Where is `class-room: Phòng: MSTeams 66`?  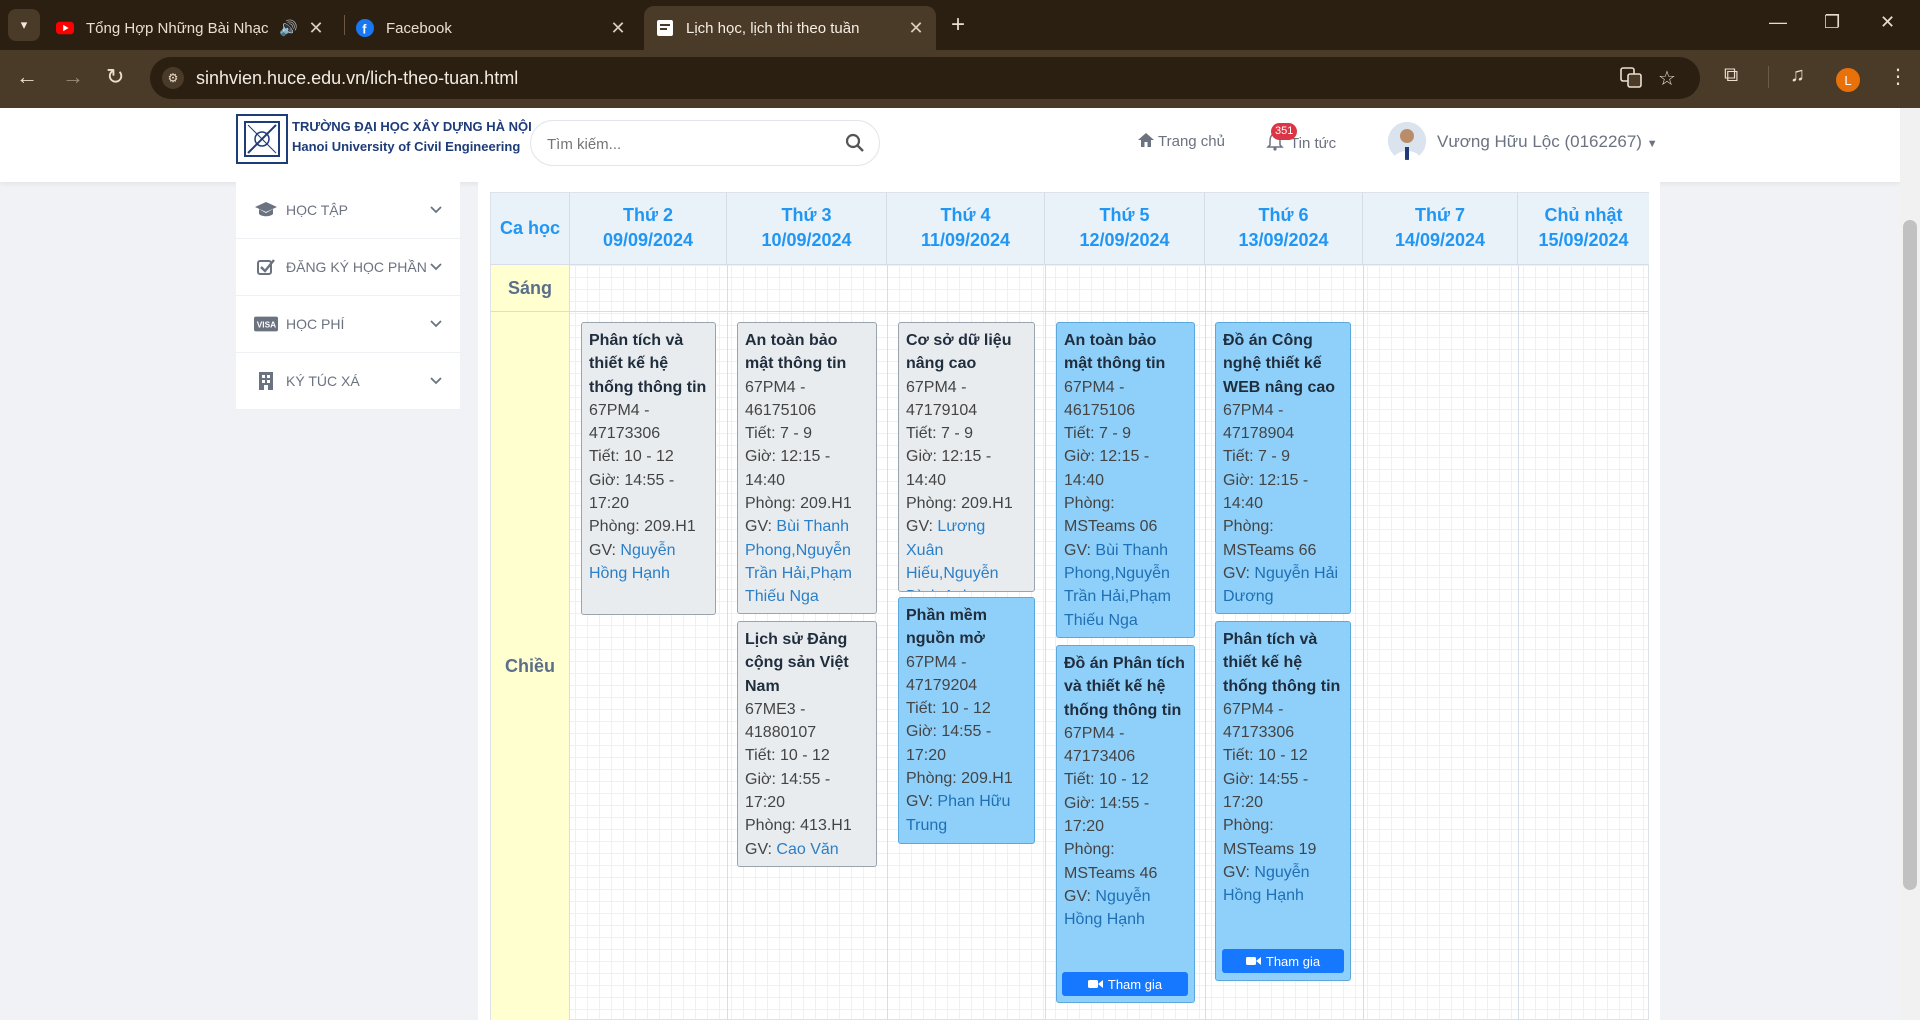
class-room: Phòng: MSTeams 66 is located at coordinates (1270, 538).